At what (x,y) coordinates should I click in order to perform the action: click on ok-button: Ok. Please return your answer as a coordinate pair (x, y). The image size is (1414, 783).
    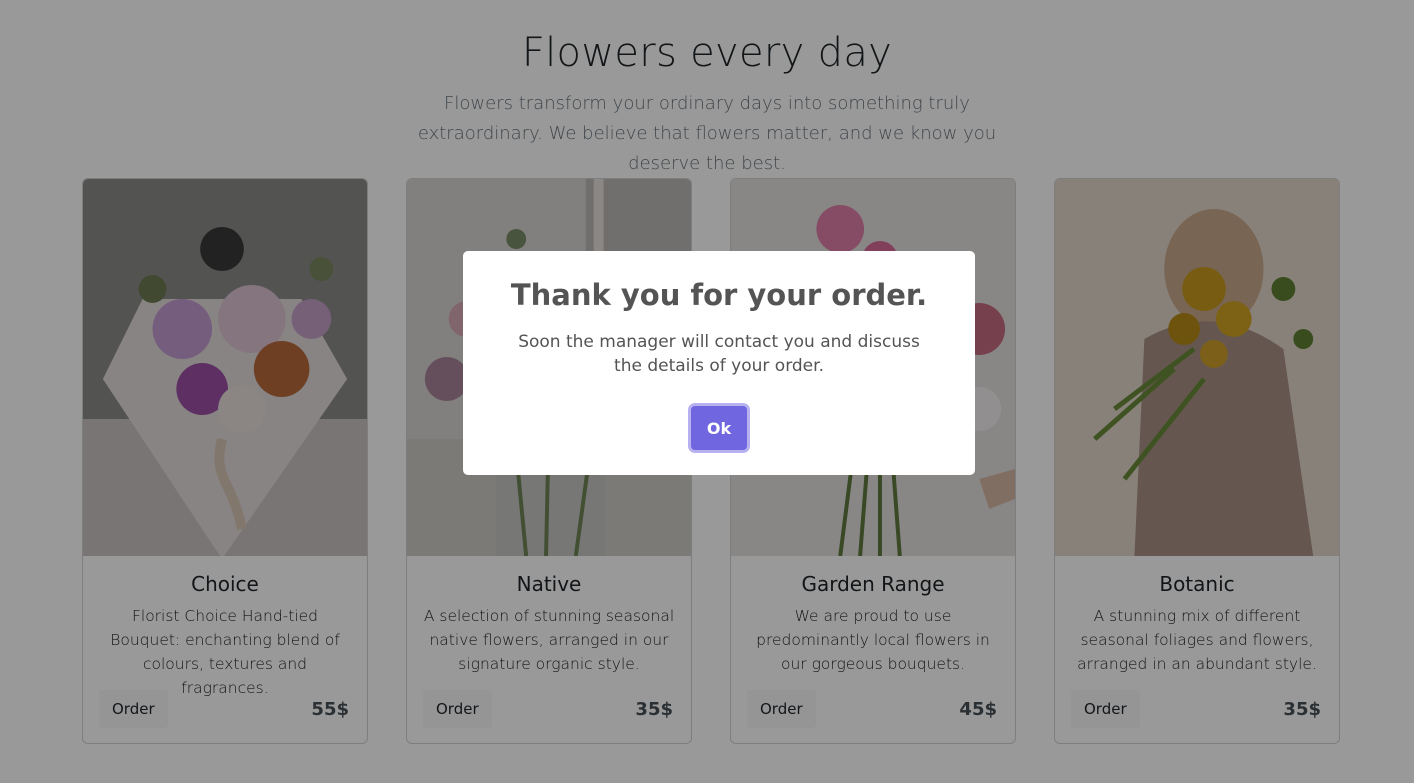
    Looking at the image, I should click on (719, 428).